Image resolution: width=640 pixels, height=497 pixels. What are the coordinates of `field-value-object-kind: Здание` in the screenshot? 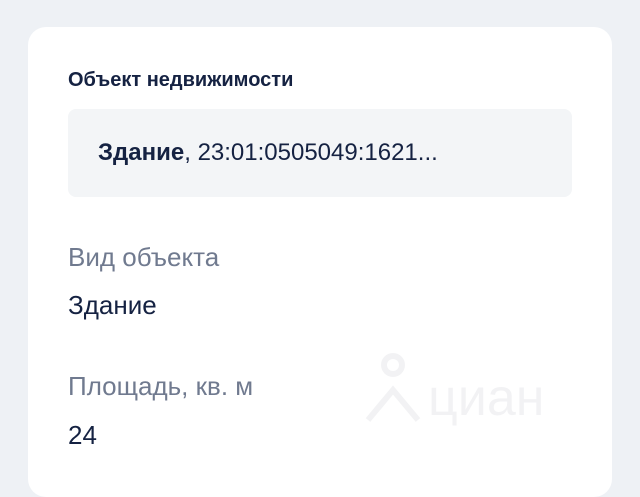 It's located at (112, 305).